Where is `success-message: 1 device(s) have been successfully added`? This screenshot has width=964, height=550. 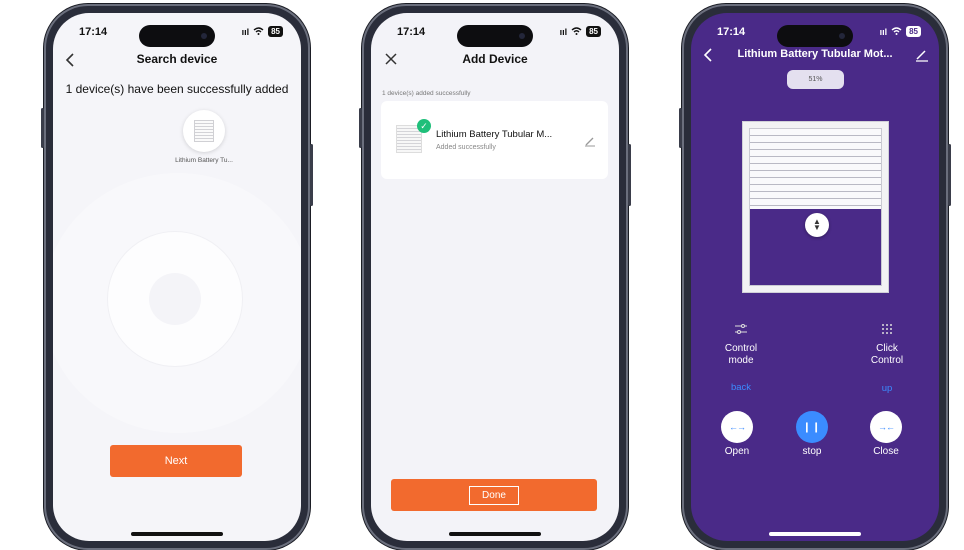
success-message: 1 device(s) have been successfully added is located at coordinates (177, 89).